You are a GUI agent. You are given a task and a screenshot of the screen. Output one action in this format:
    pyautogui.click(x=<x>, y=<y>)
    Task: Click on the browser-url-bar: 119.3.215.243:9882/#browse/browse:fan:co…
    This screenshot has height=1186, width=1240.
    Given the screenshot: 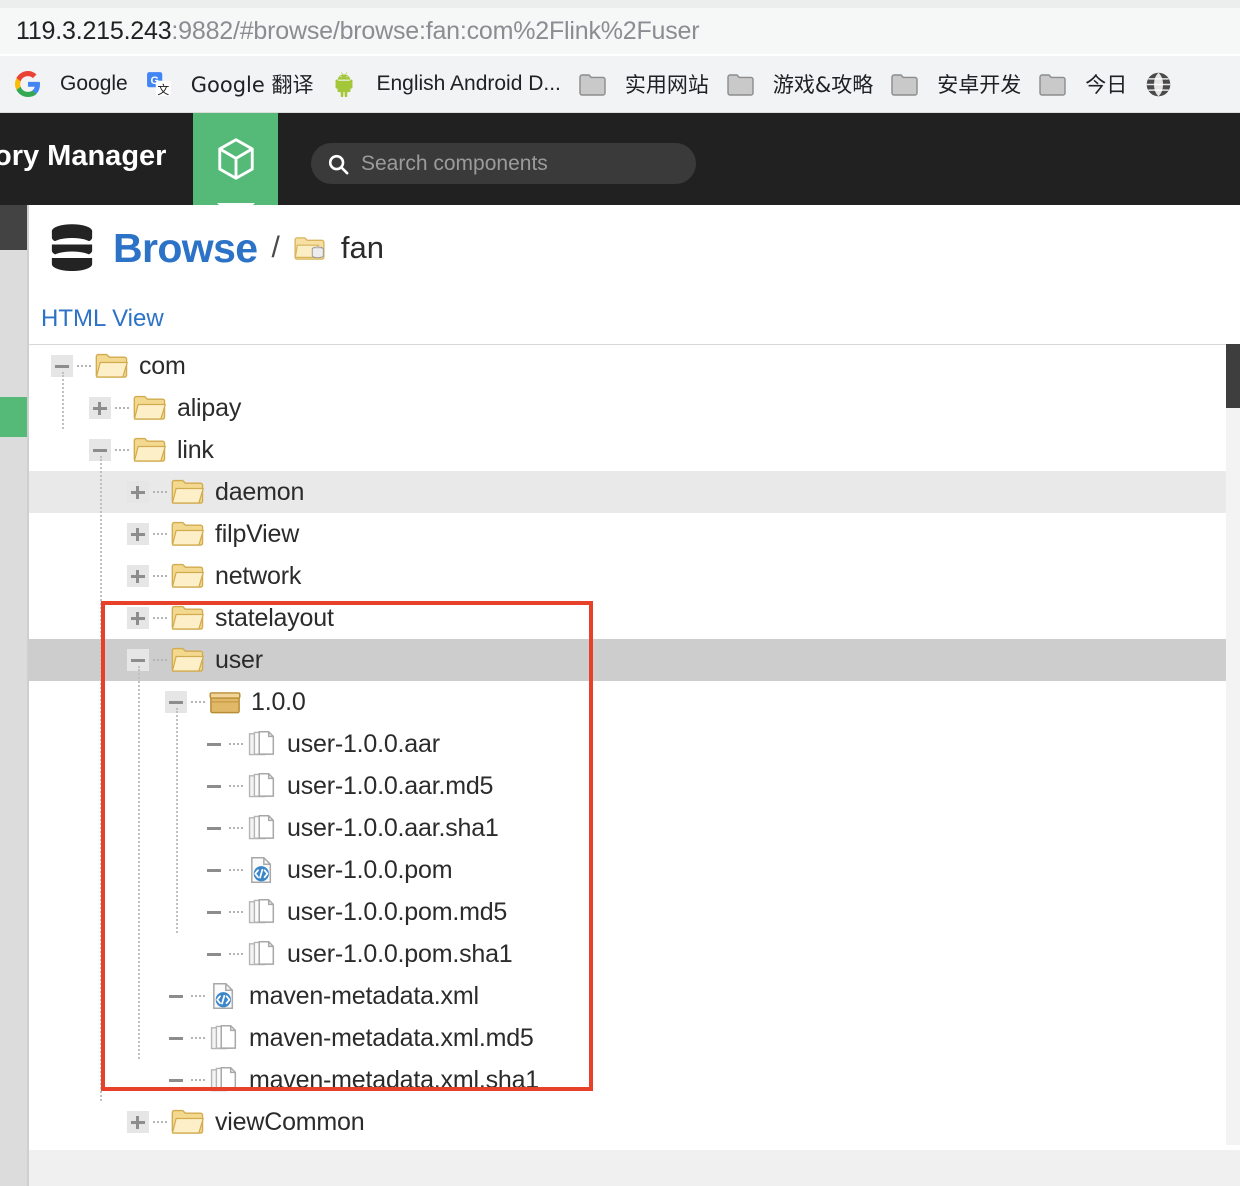 What is the action you would take?
    pyautogui.click(x=620, y=31)
    